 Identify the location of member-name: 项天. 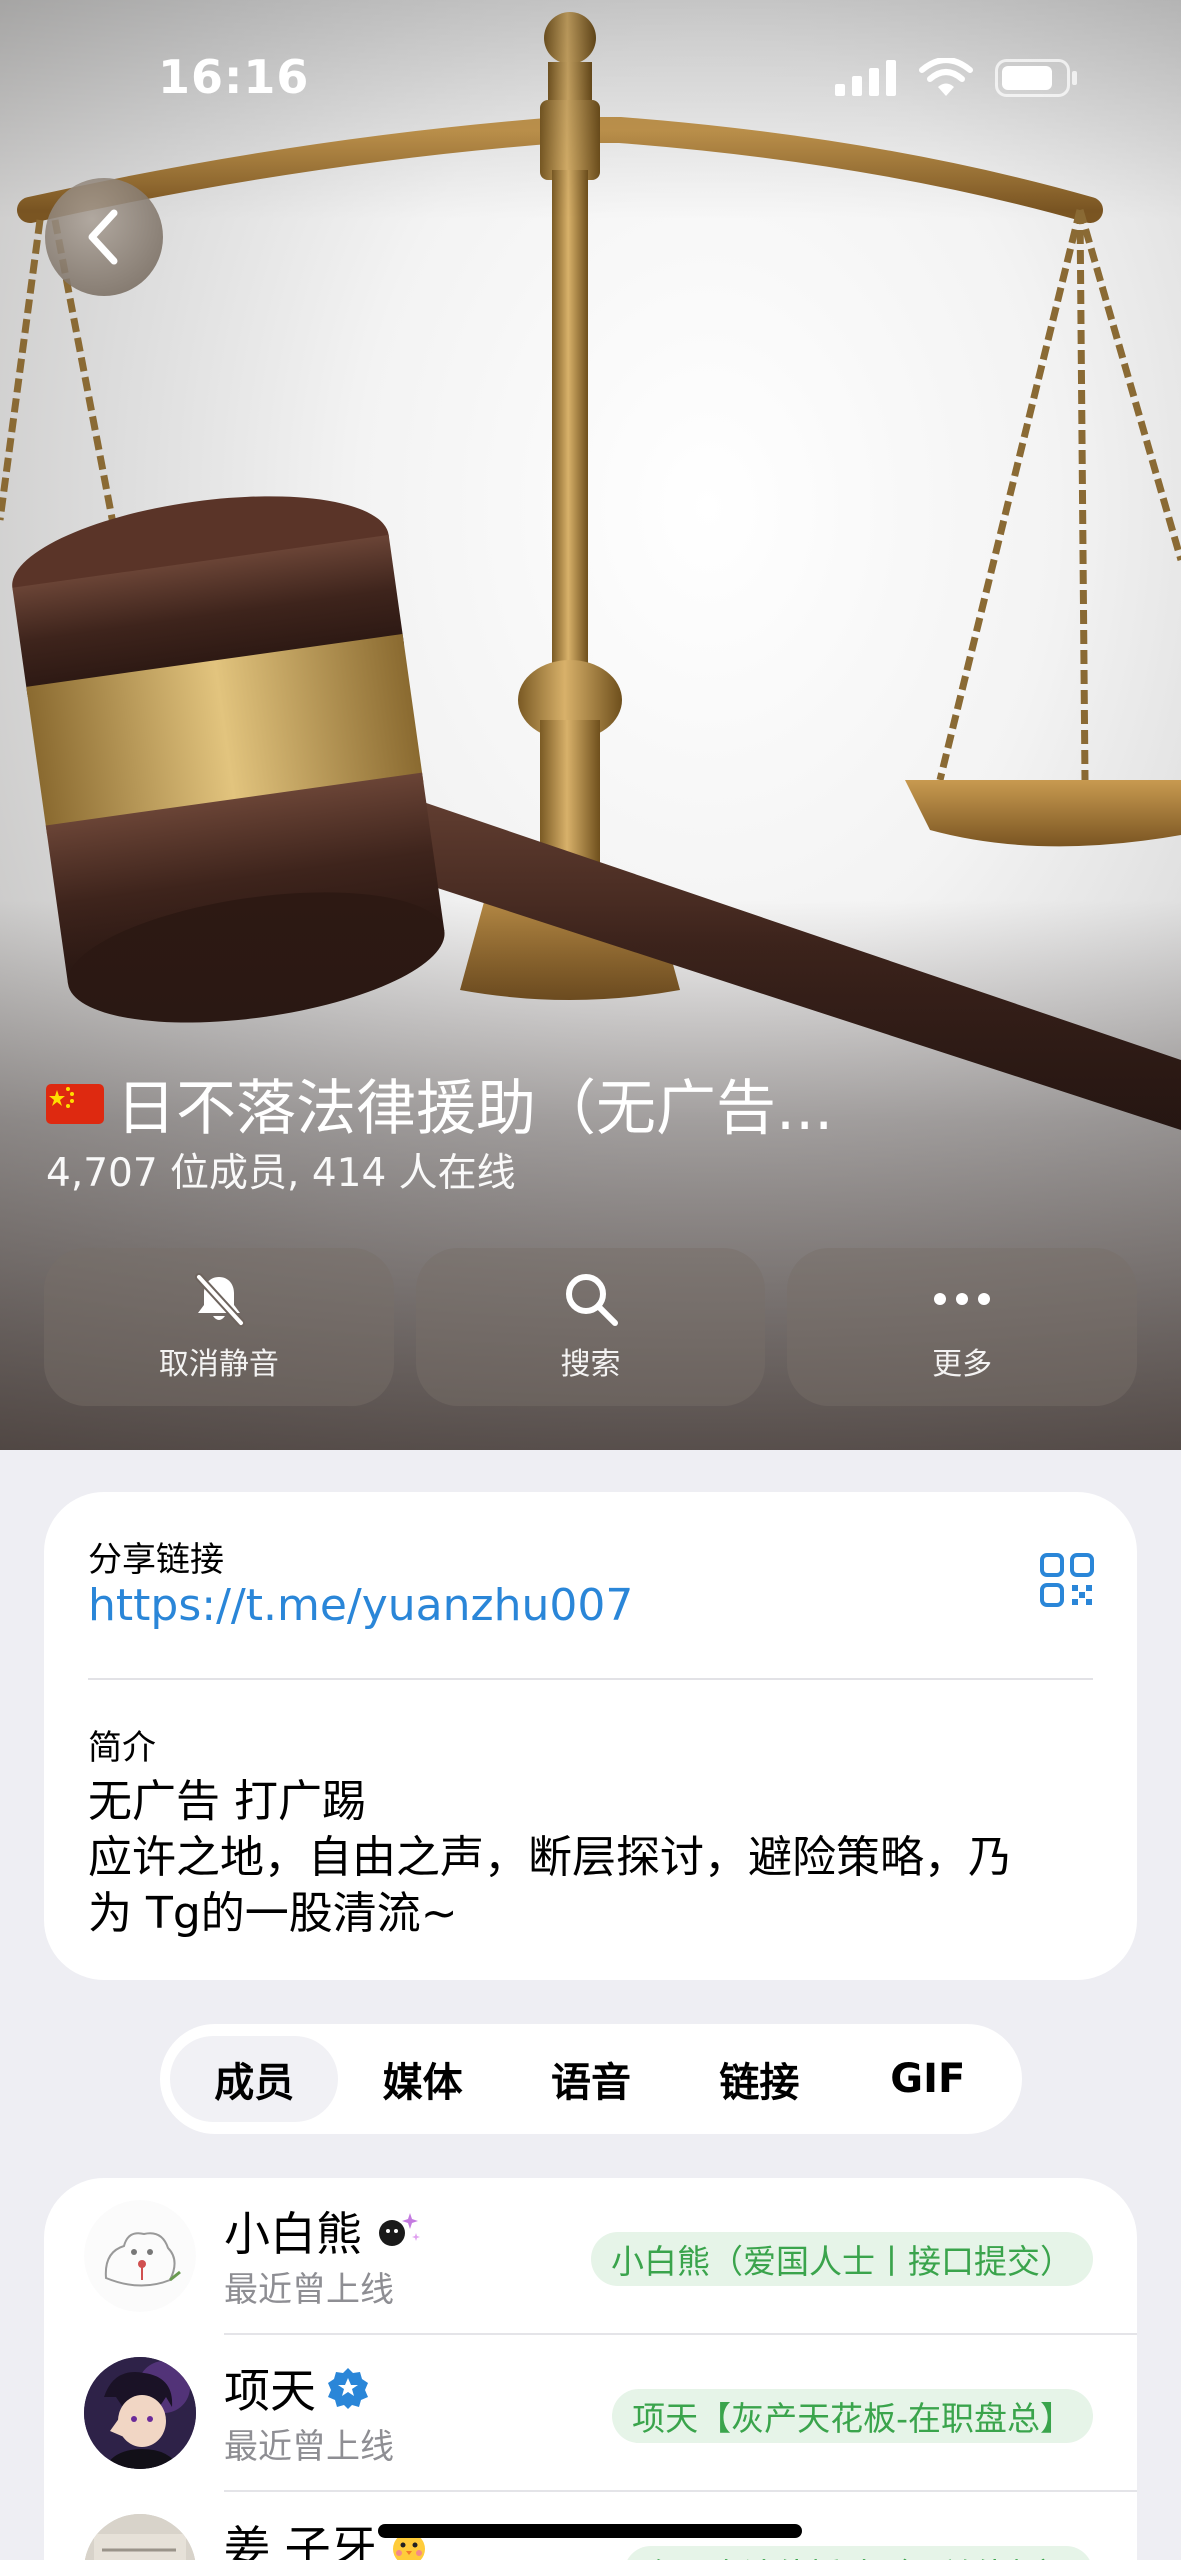
(270, 2391).